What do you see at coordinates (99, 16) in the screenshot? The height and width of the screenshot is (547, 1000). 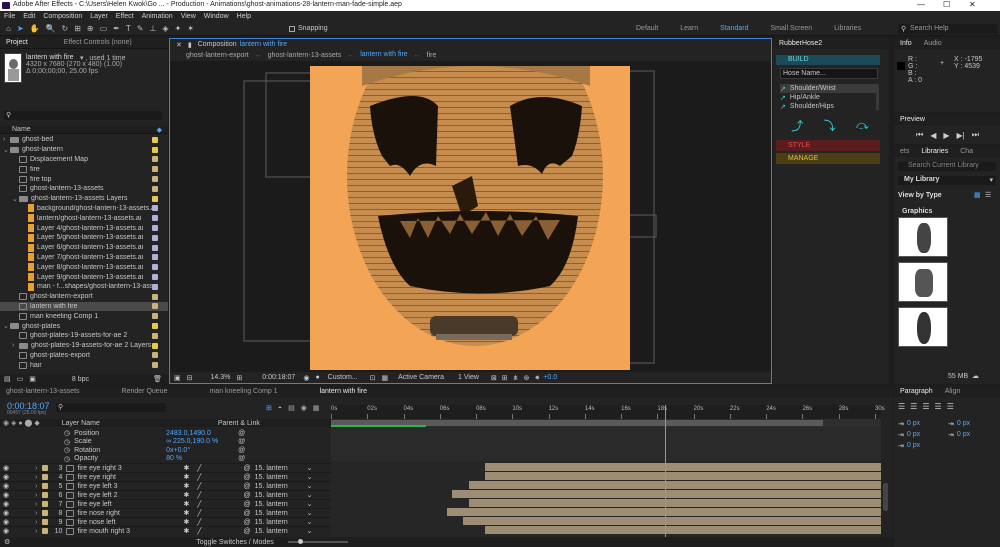 I see `menu-item-layer: Layer` at bounding box center [99, 16].